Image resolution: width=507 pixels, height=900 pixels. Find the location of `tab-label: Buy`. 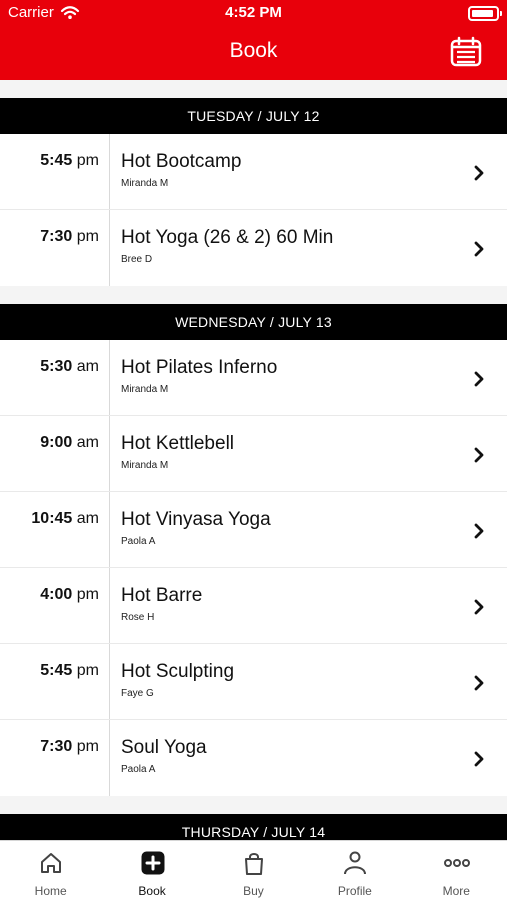

tab-label: Buy is located at coordinates (253, 891).